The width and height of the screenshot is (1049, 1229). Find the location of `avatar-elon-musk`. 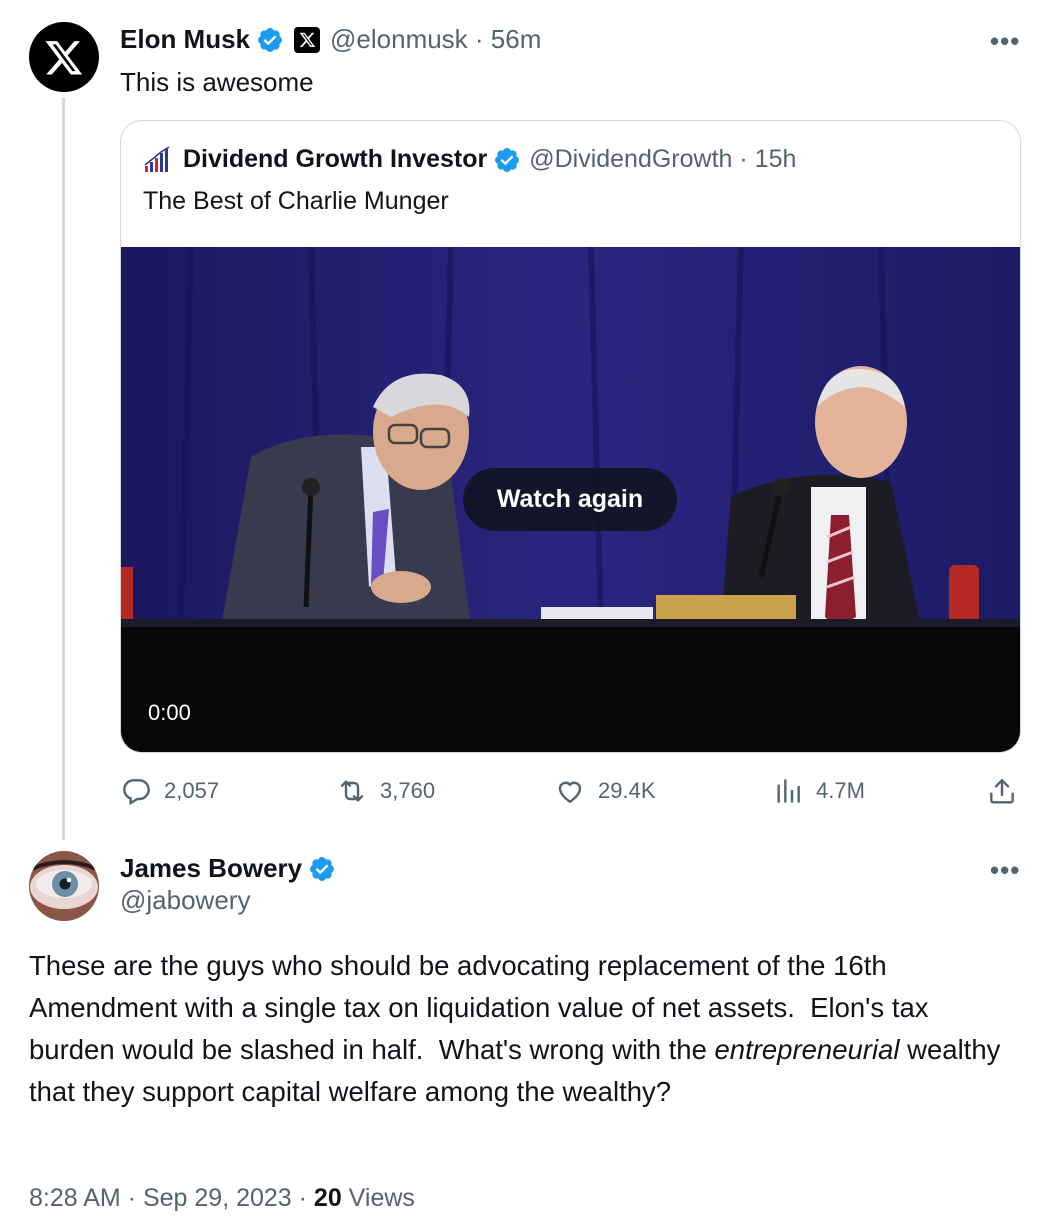

avatar-elon-musk is located at coordinates (64, 57).